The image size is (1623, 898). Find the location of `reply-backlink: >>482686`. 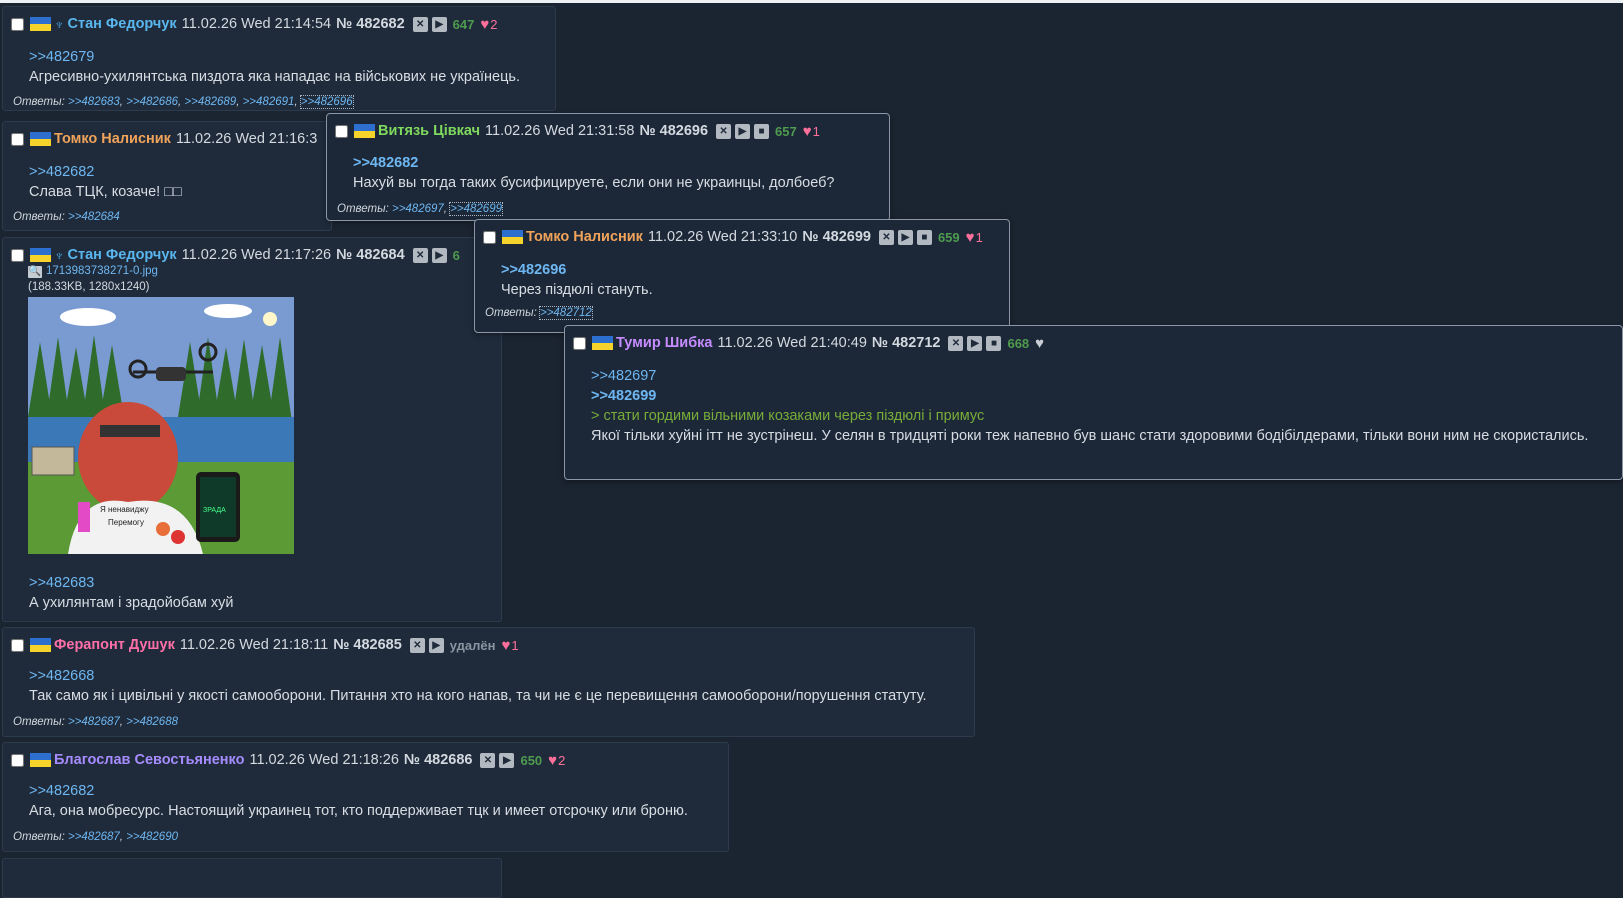

reply-backlink: >>482686 is located at coordinates (152, 102).